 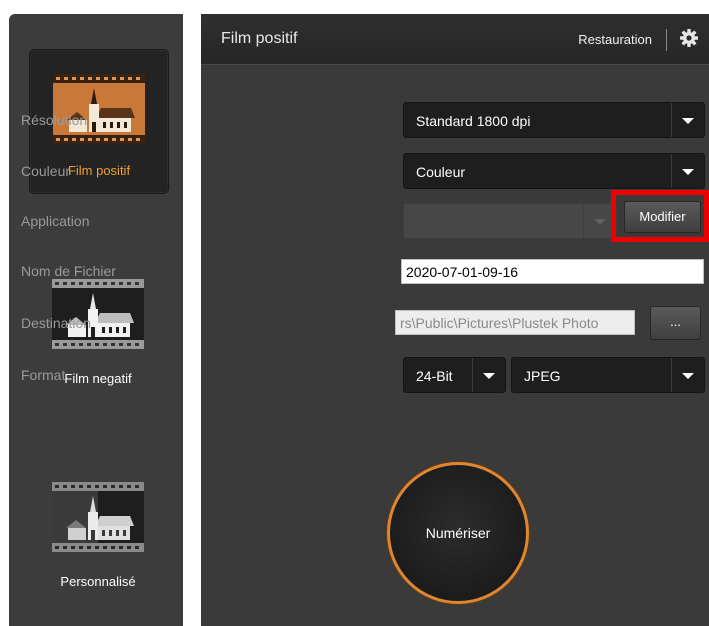 I want to click on application-label: Application, so click(x=55, y=221).